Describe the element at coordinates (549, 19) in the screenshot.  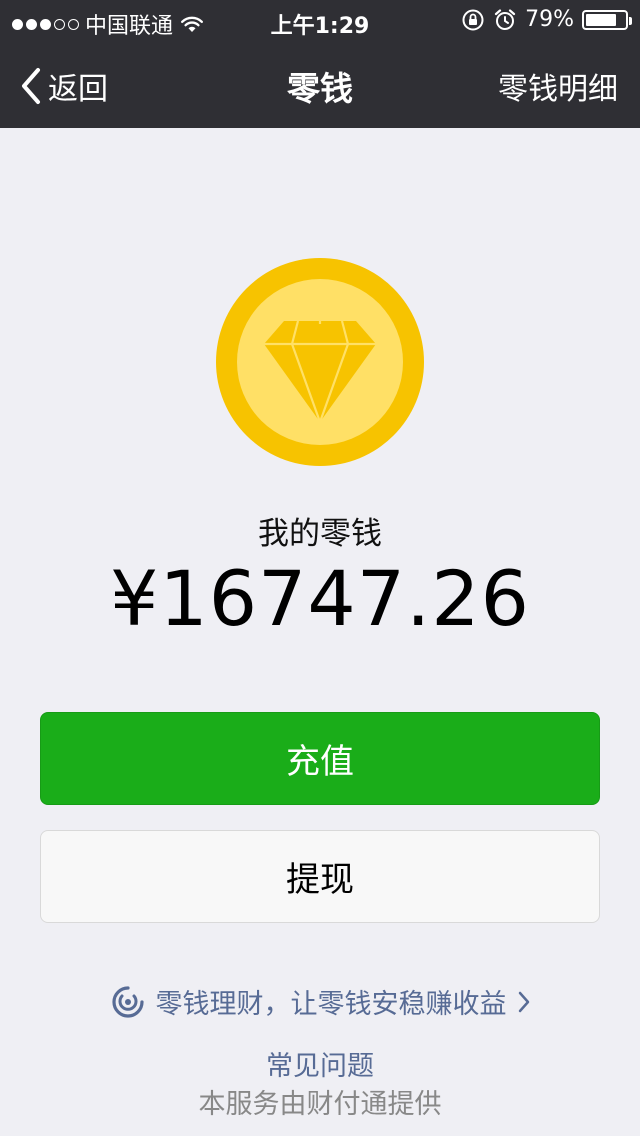
I see `battery-percent: 79%` at that location.